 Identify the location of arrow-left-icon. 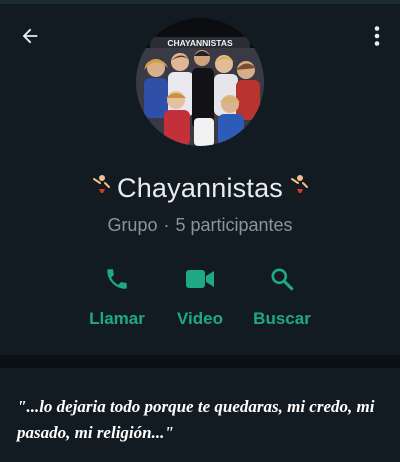
(30, 36).